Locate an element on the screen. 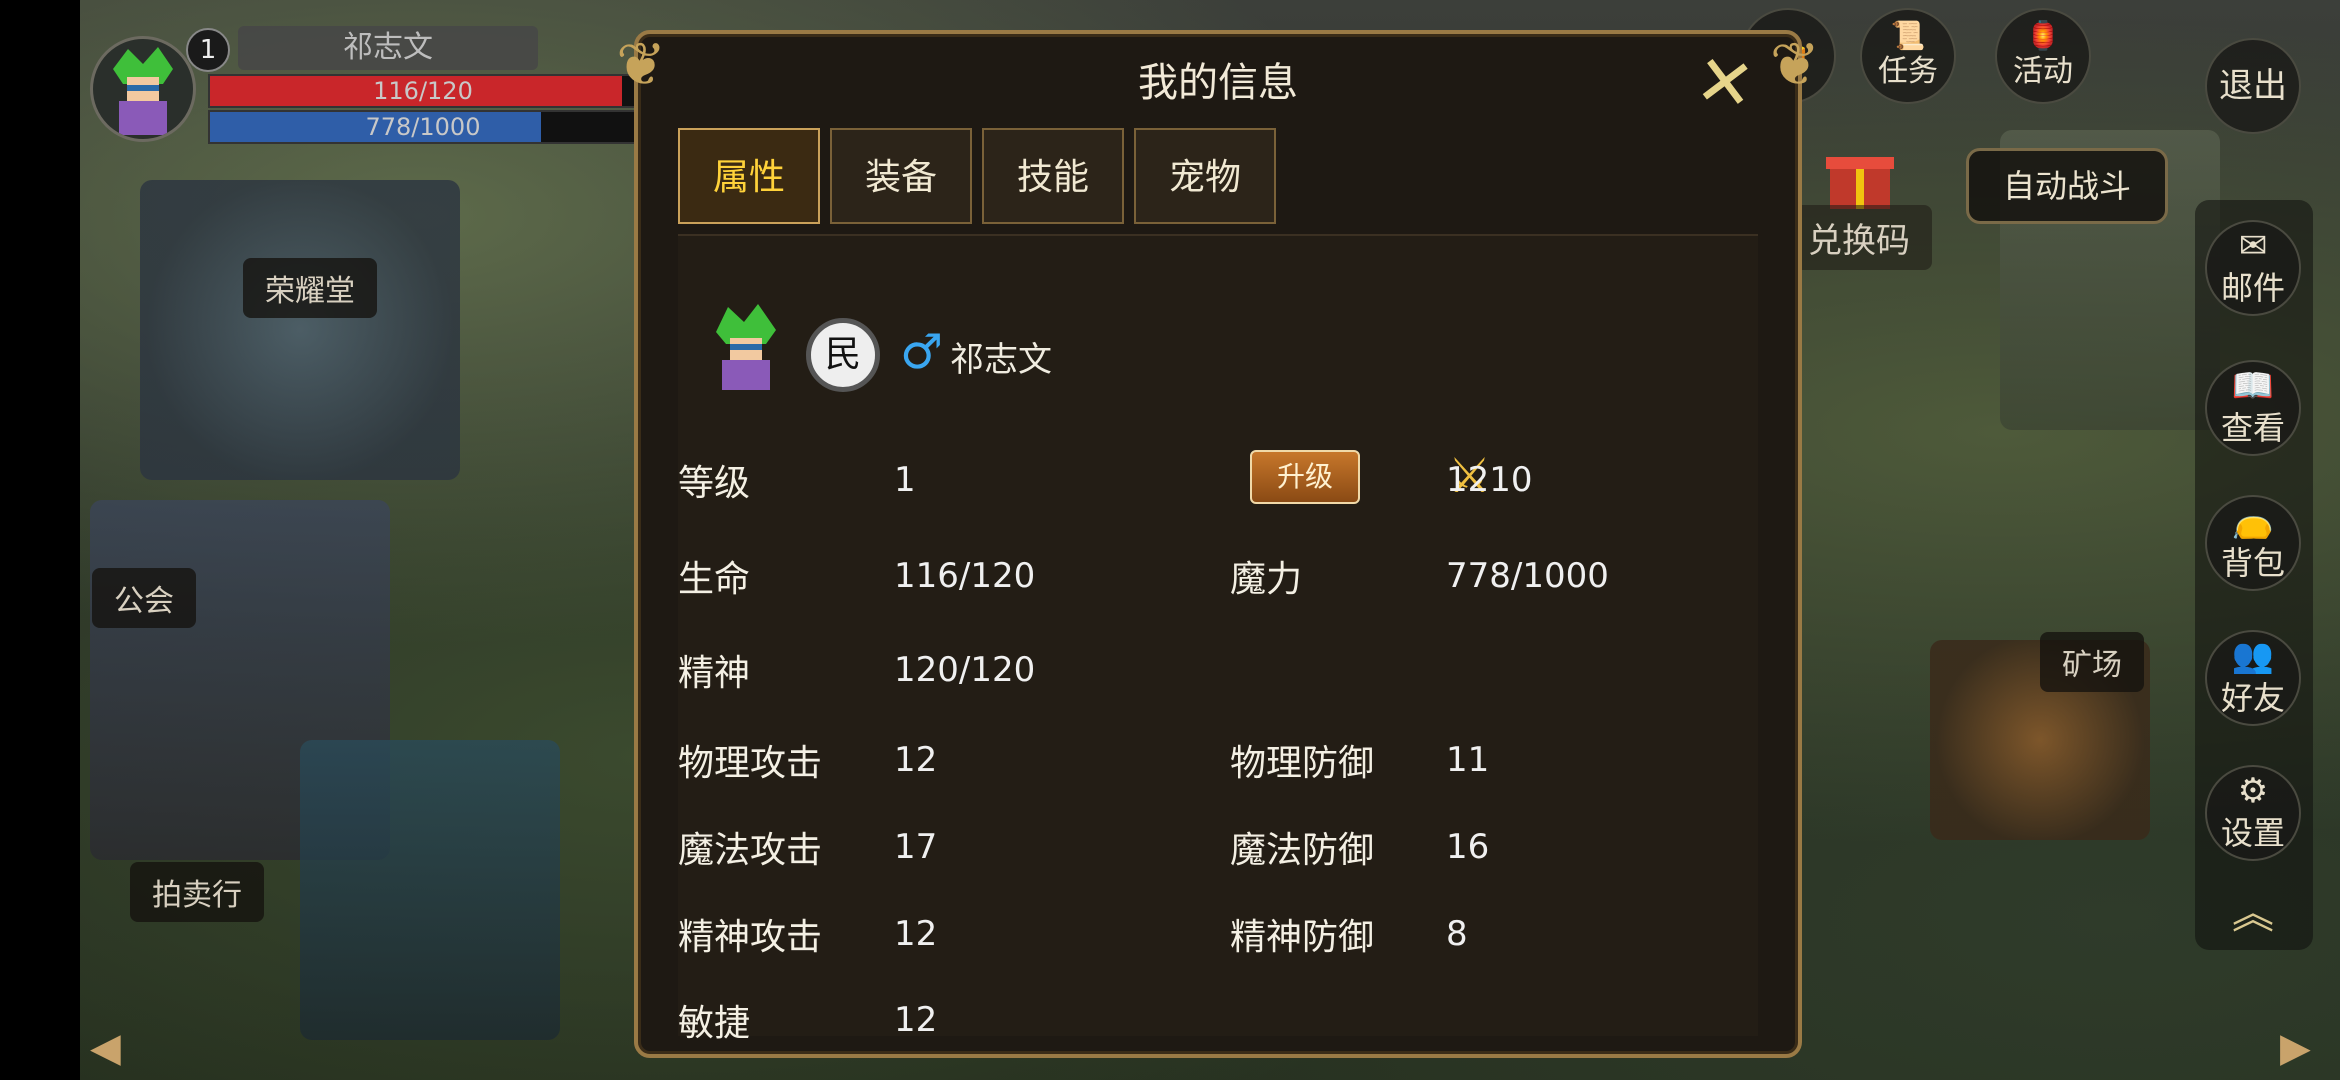 The height and width of the screenshot is (1080, 2340). class-badge-icon: 民 is located at coordinates (843, 355).